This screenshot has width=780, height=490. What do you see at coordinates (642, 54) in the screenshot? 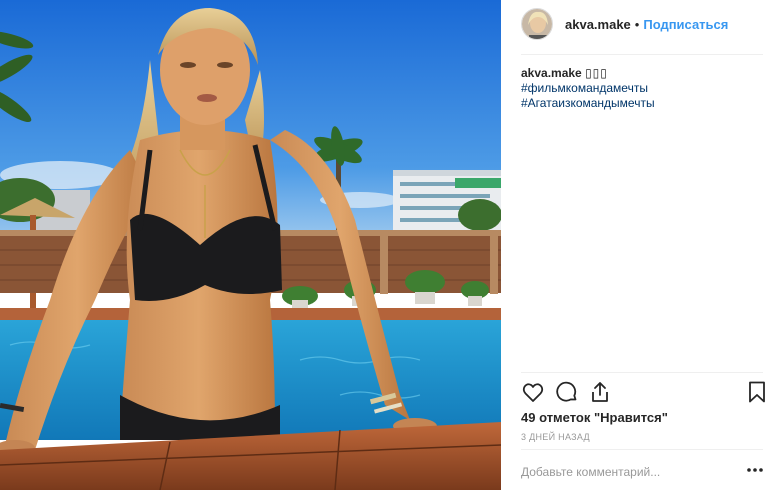
I see `header-divider` at bounding box center [642, 54].